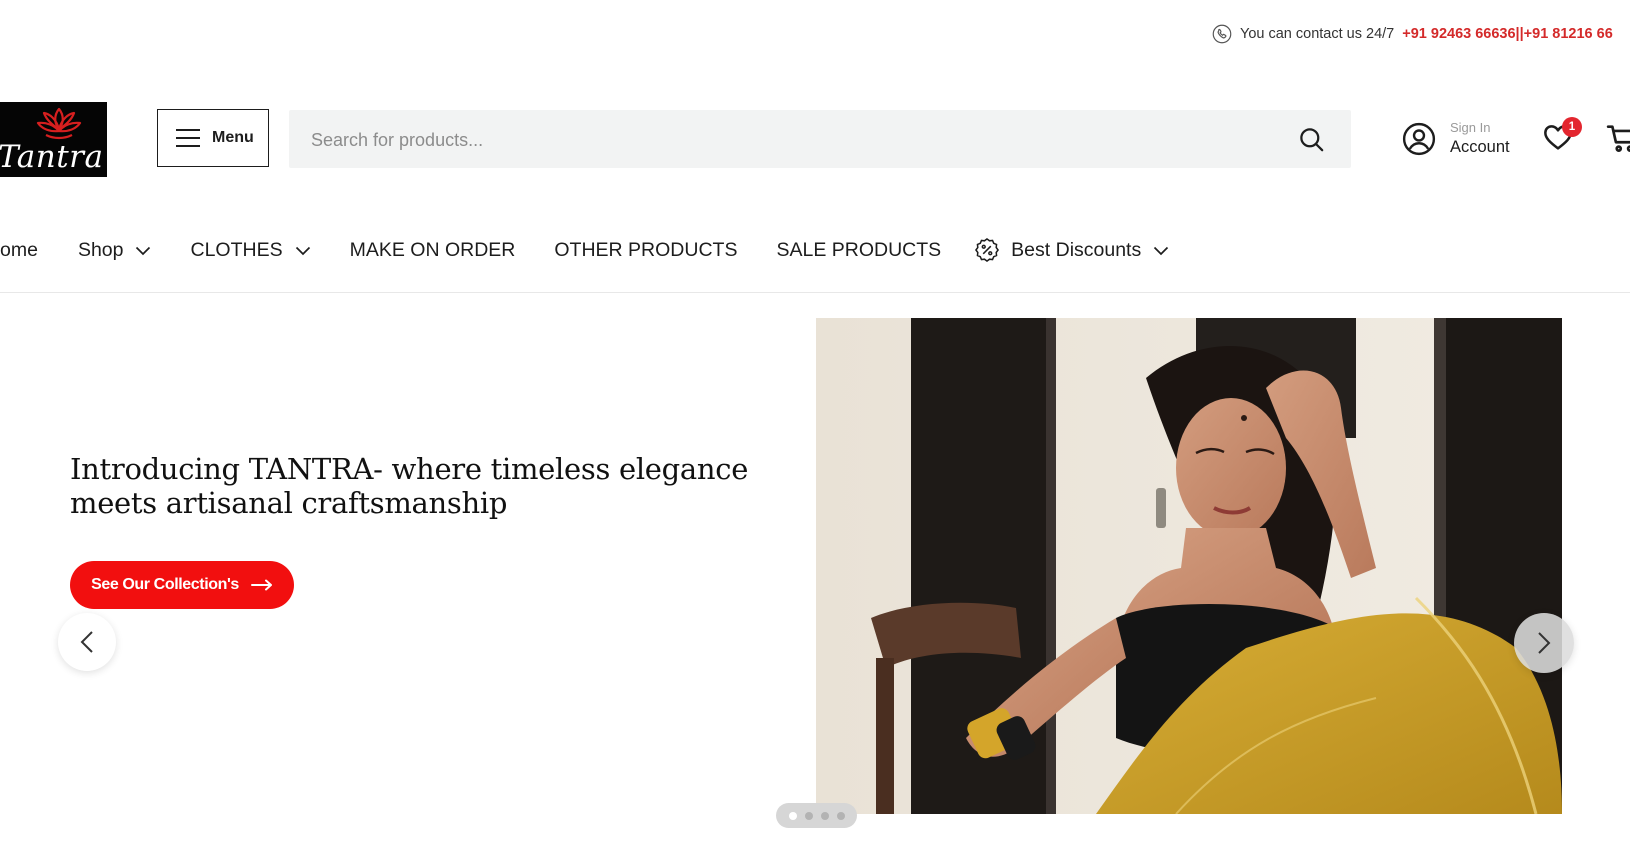 This screenshot has width=1630, height=860. I want to click on nav-label: ome, so click(19, 249).